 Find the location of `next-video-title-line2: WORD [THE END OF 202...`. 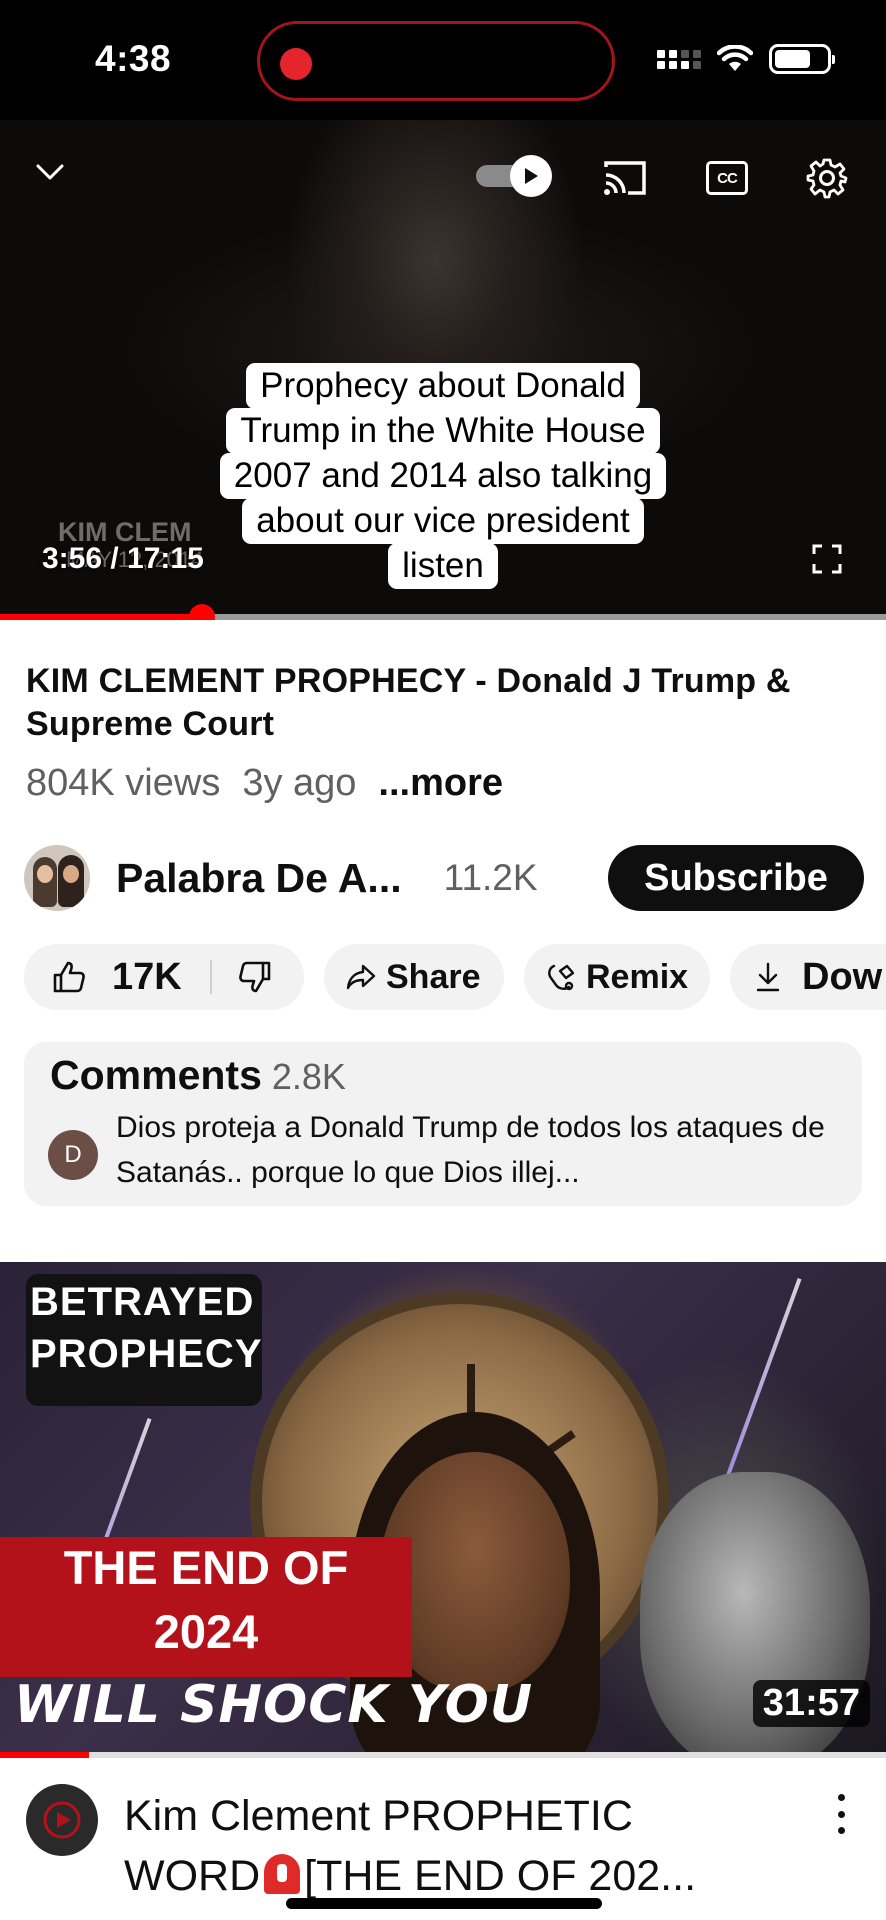

next-video-title-line2: WORD [THE END OF 202... is located at coordinates (459, 1876).